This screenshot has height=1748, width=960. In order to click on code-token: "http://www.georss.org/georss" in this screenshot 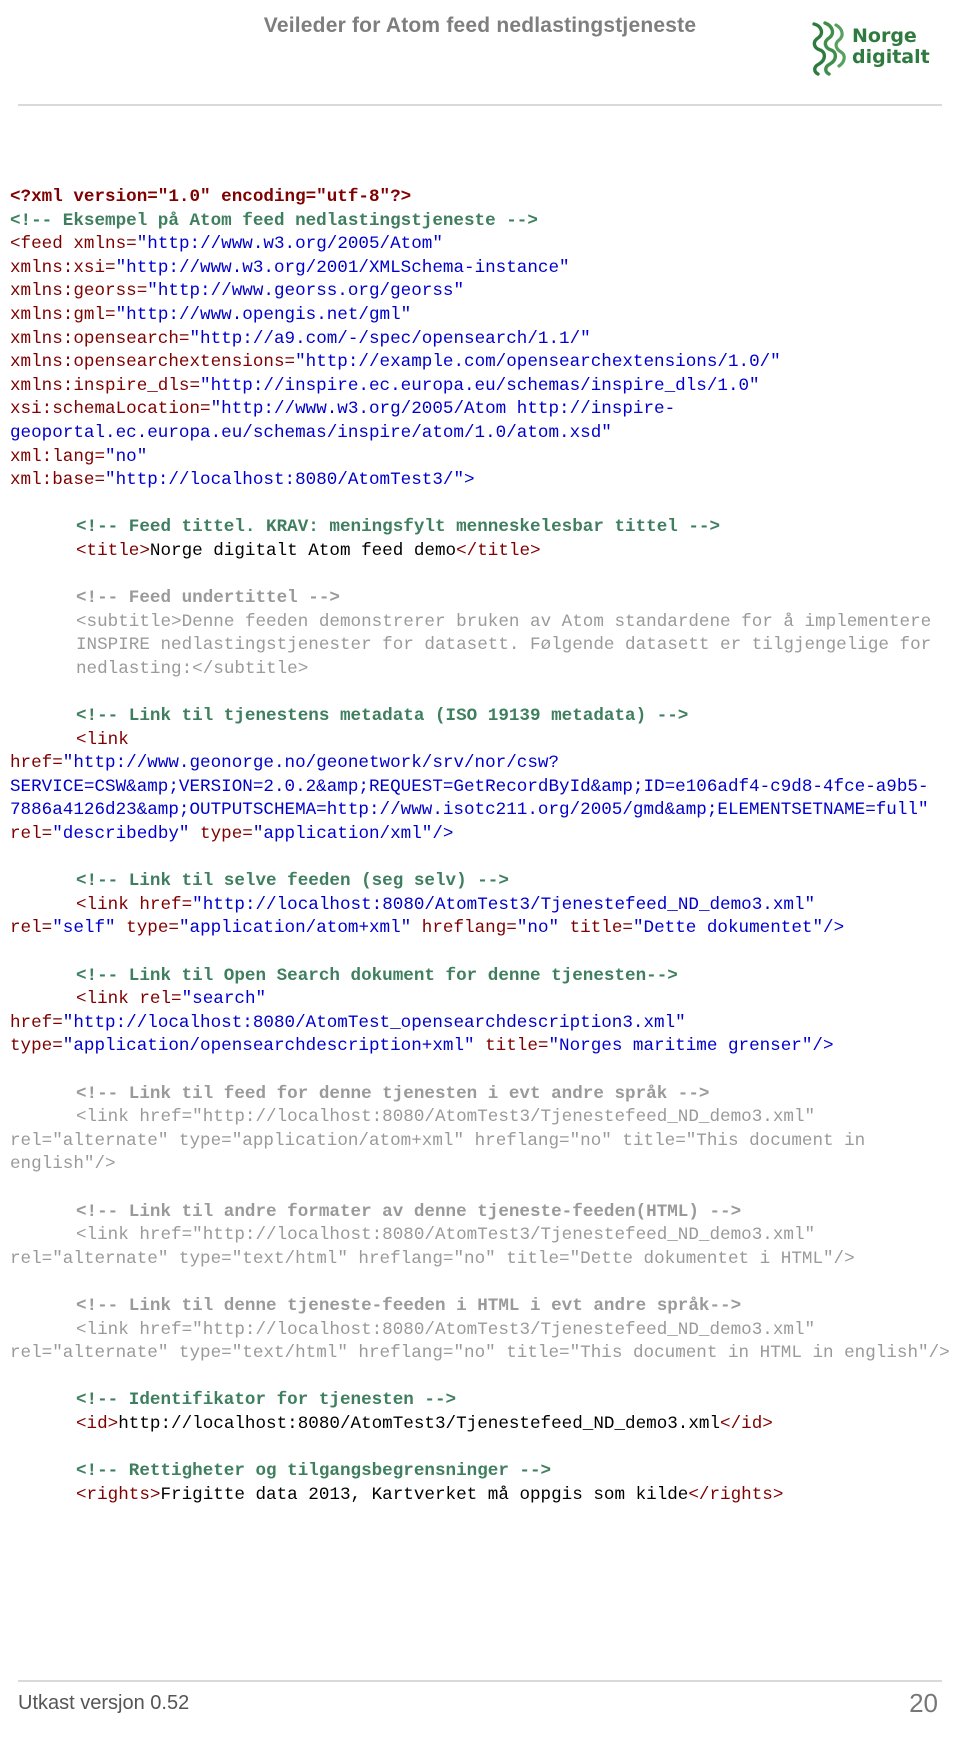, I will do `click(306, 291)`.